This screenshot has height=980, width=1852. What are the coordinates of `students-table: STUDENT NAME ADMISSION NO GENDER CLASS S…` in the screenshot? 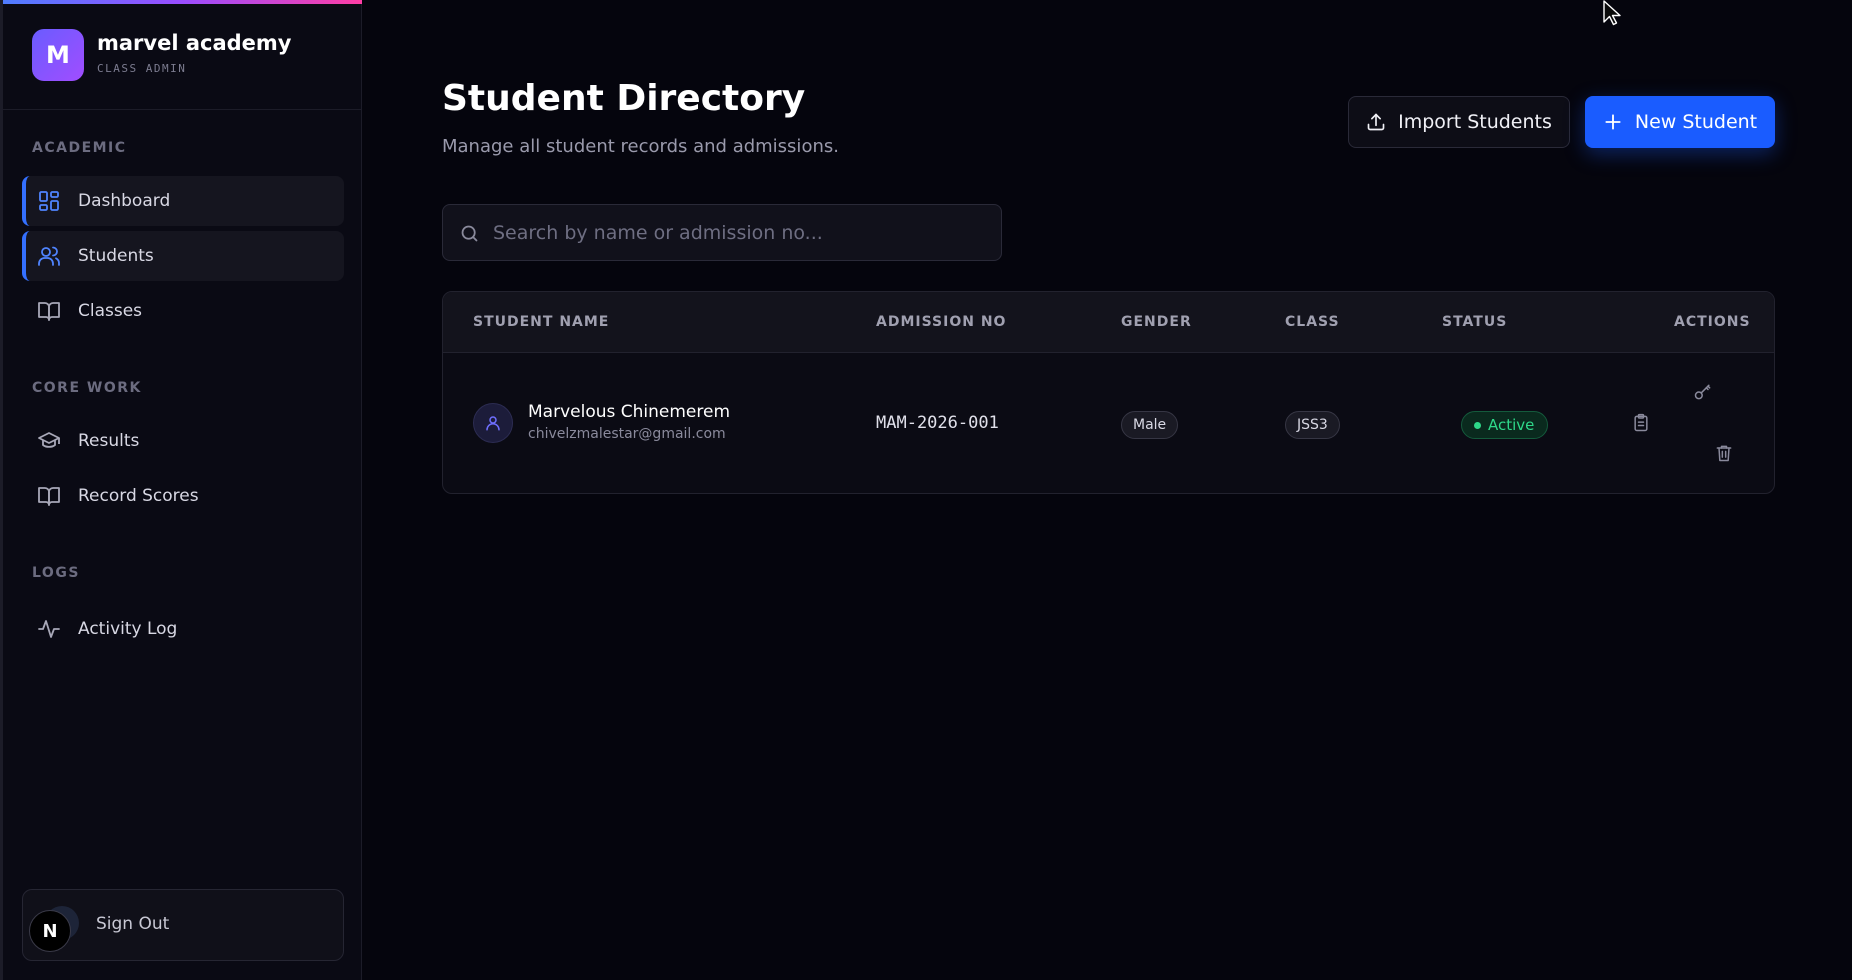 It's located at (1108, 392).